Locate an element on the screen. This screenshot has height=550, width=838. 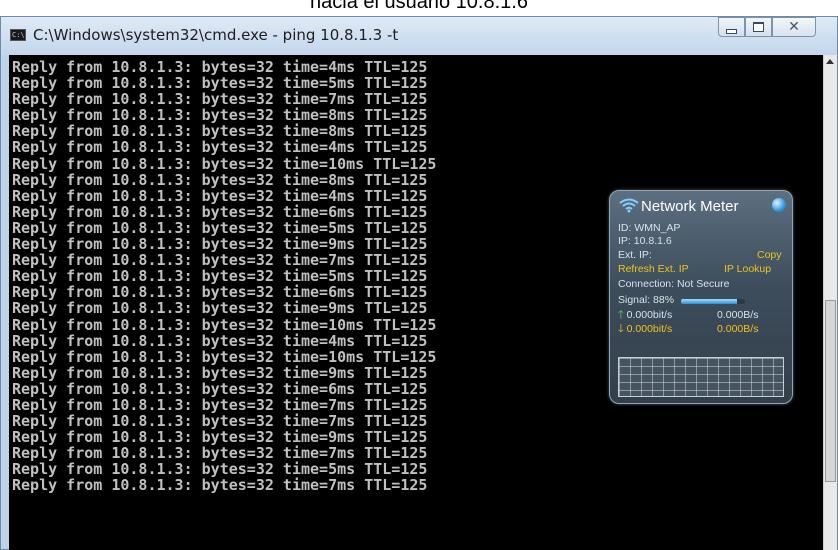
upload-bytes: 0.000B/s is located at coordinates (738, 315).